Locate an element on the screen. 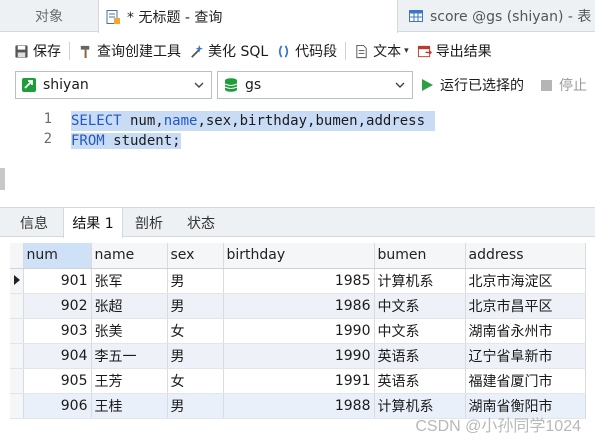  tab-result-1-label: 结果 1 is located at coordinates (93, 224).